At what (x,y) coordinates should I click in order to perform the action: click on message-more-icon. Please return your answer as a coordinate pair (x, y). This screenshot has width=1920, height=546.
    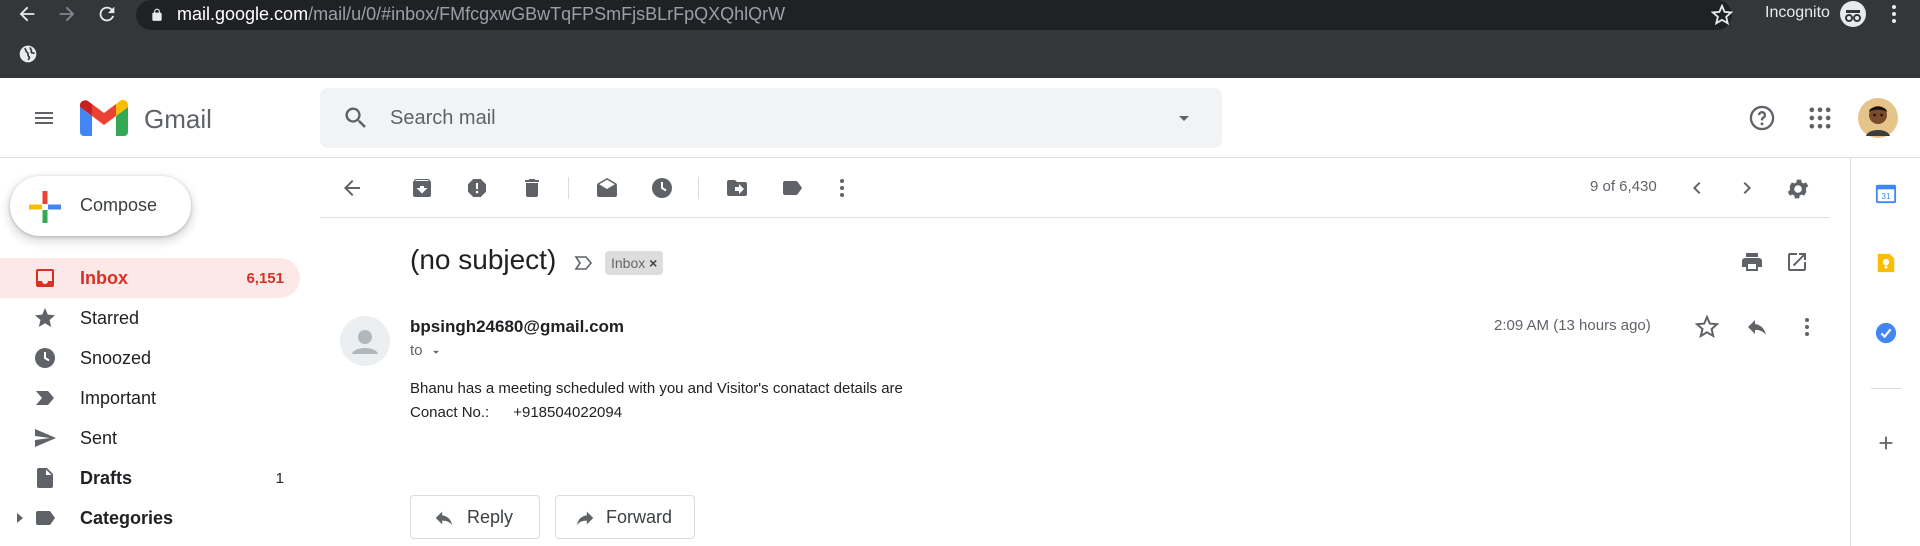
    Looking at the image, I should click on (1807, 327).